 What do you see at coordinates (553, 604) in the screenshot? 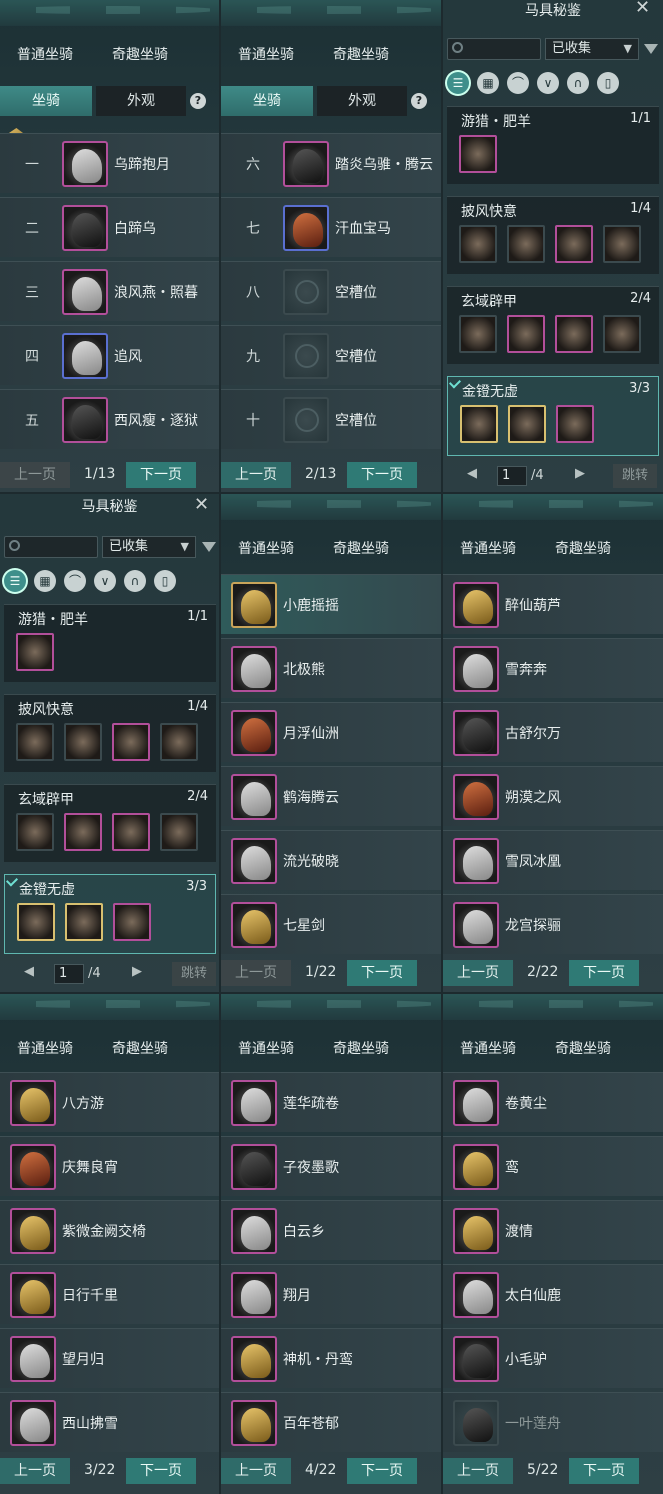
I see `fun-mount-row: 醉仙葫芦` at bounding box center [553, 604].